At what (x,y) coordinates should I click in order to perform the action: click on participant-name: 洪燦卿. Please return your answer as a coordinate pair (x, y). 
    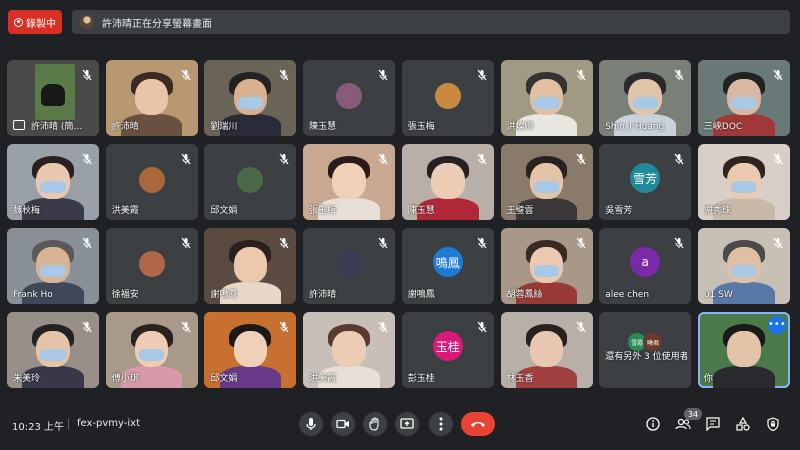
    Looking at the image, I should click on (520, 127).